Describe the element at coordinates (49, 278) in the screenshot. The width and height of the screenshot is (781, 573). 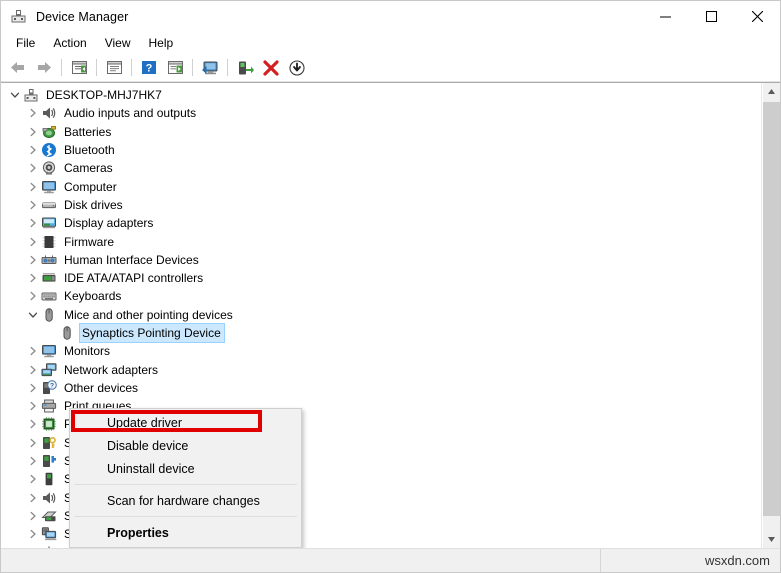
I see `ide-controller-icon` at that location.